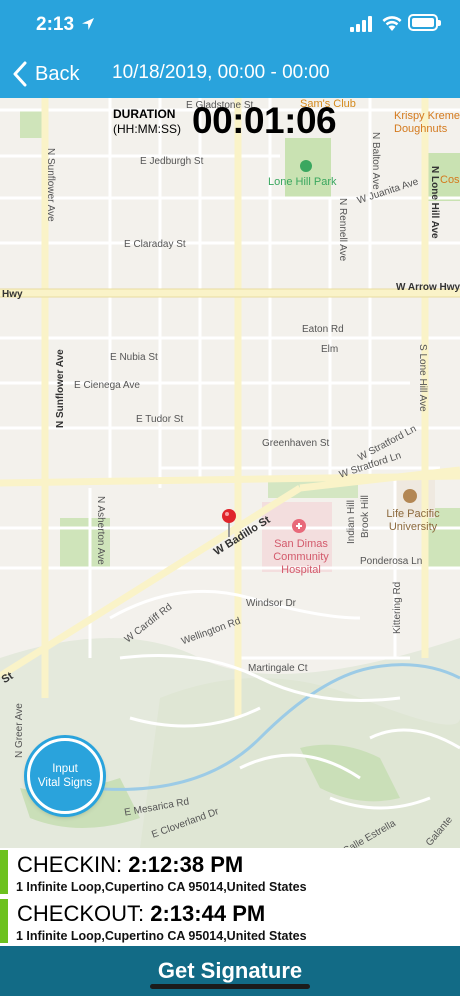 Image resolution: width=460 pixels, height=996 pixels. Describe the element at coordinates (271, 603) in the screenshot. I see `street-label: Windsor Dr` at that location.